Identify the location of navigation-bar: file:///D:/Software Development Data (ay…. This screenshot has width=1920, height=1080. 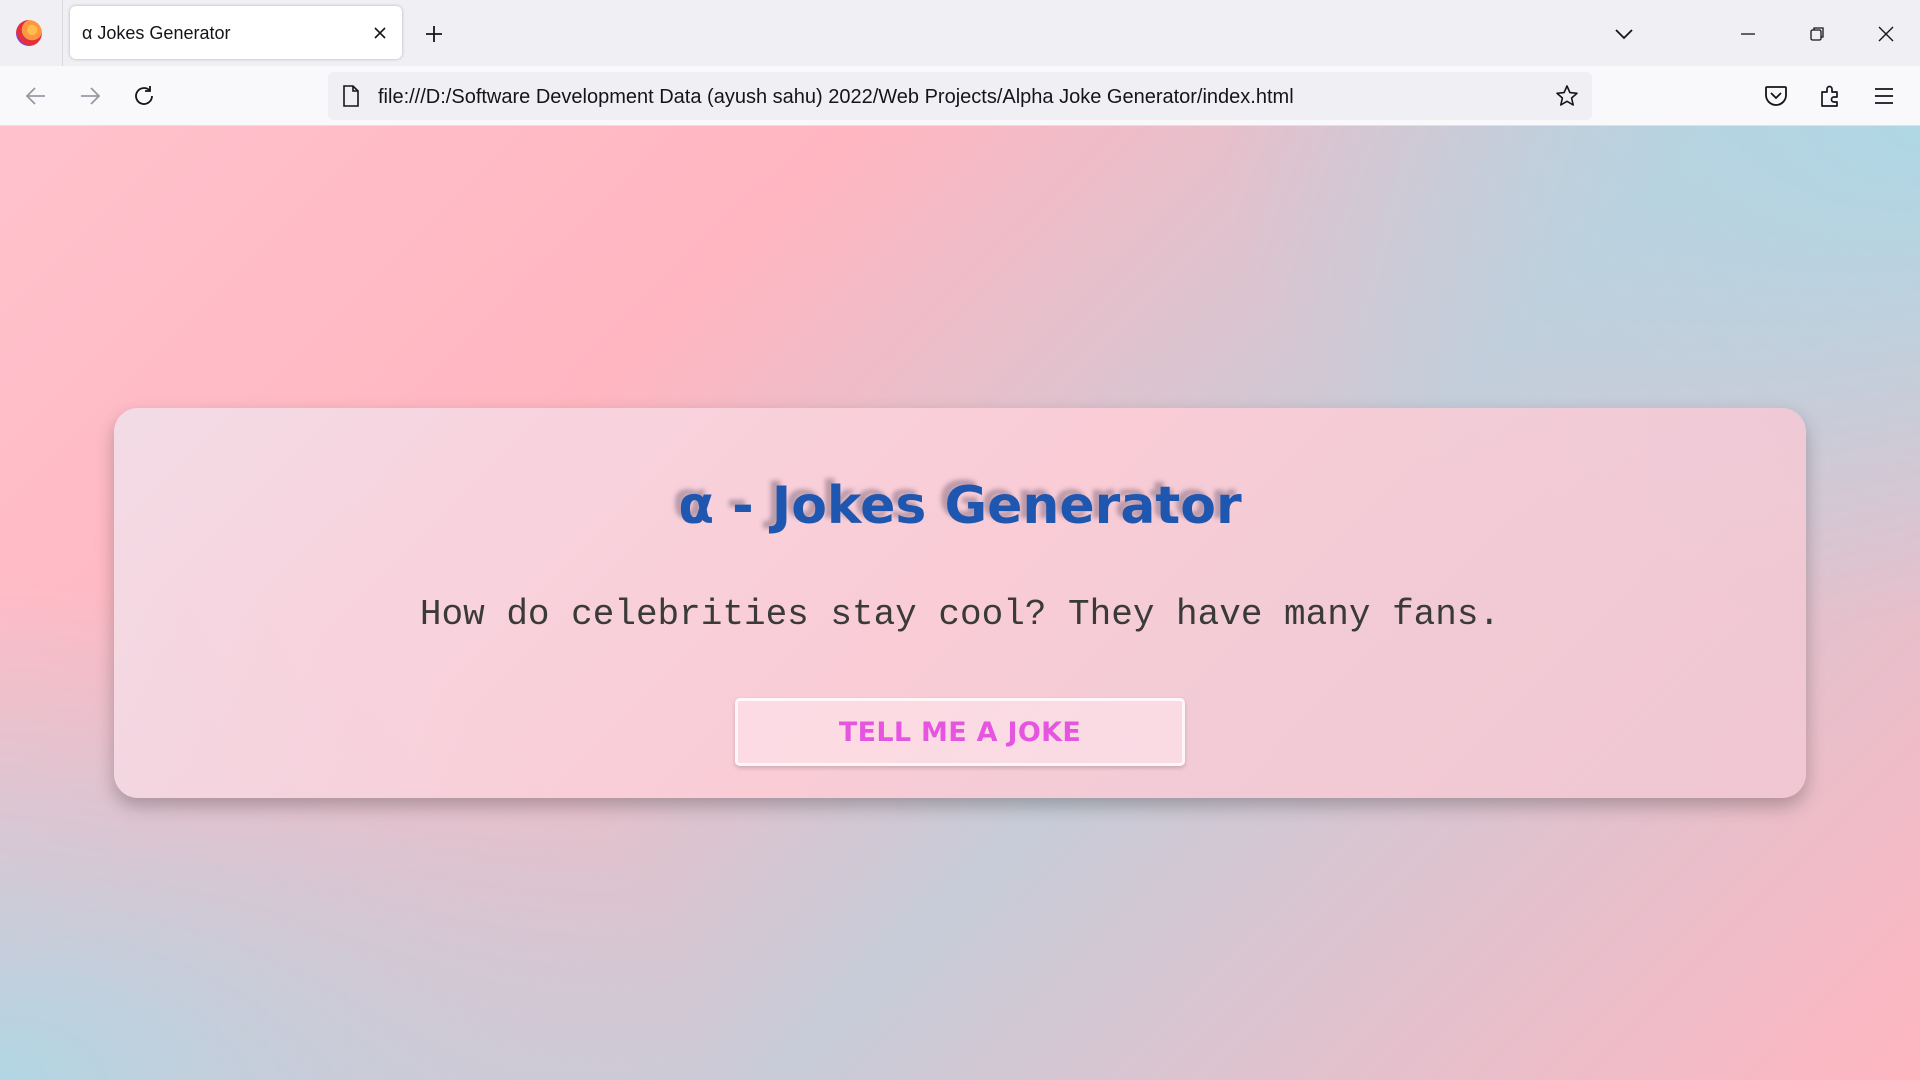
(960, 96).